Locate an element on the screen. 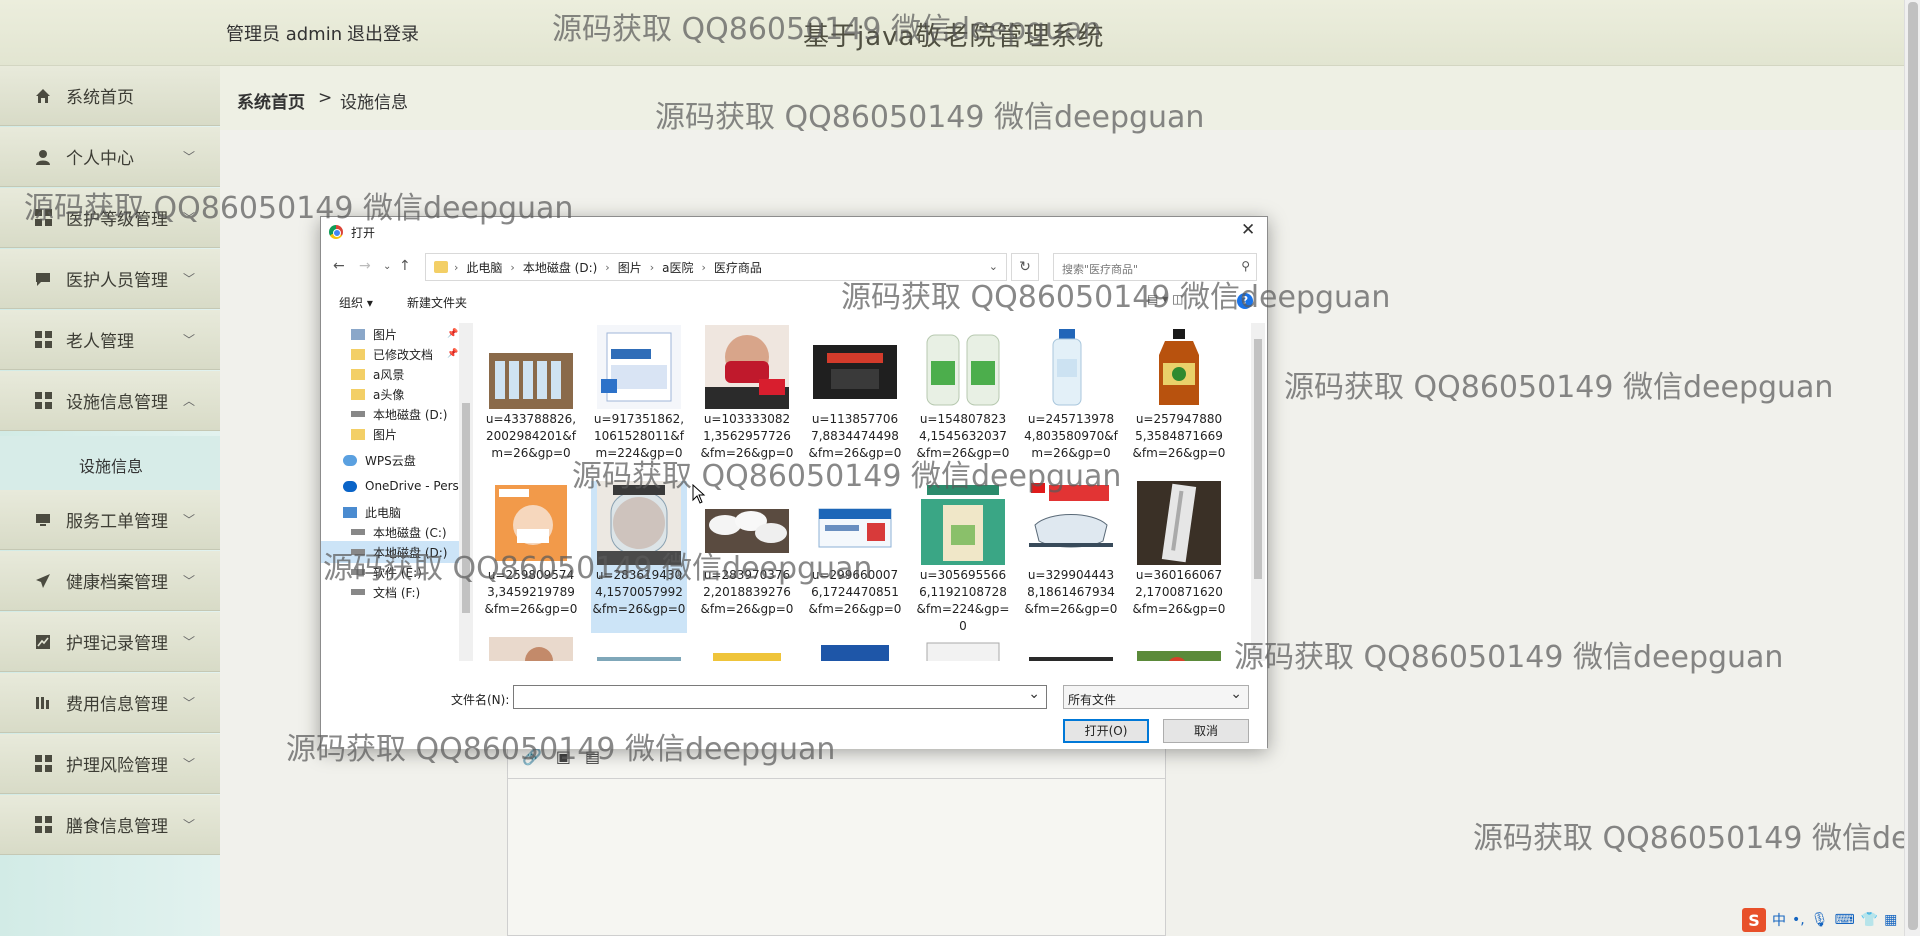  nav-item-drive-c: 本地磁盘 (C:) is located at coordinates (391, 532).